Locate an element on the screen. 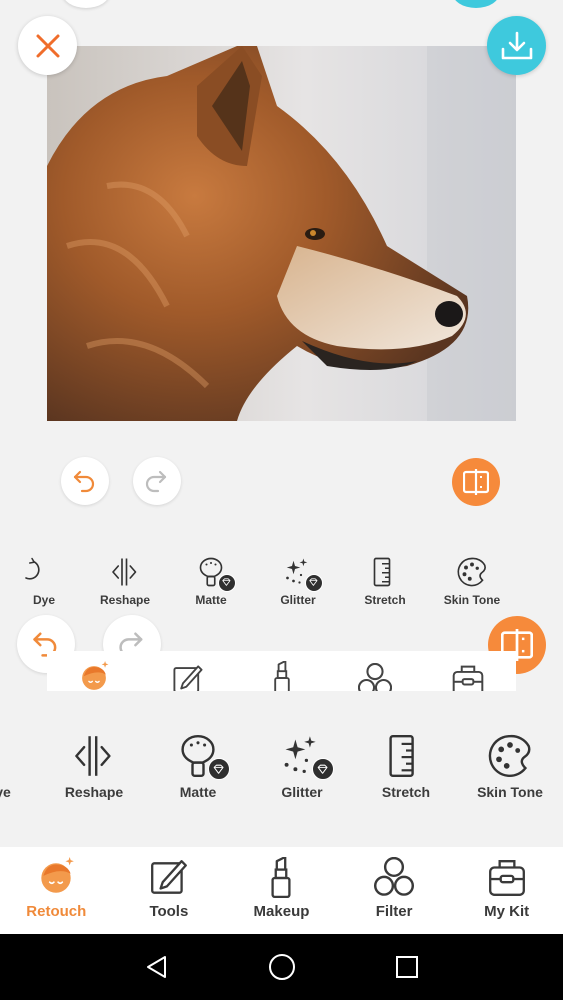 The height and width of the screenshot is (1000, 563). peek-button-right is located at coordinates (476, 4).